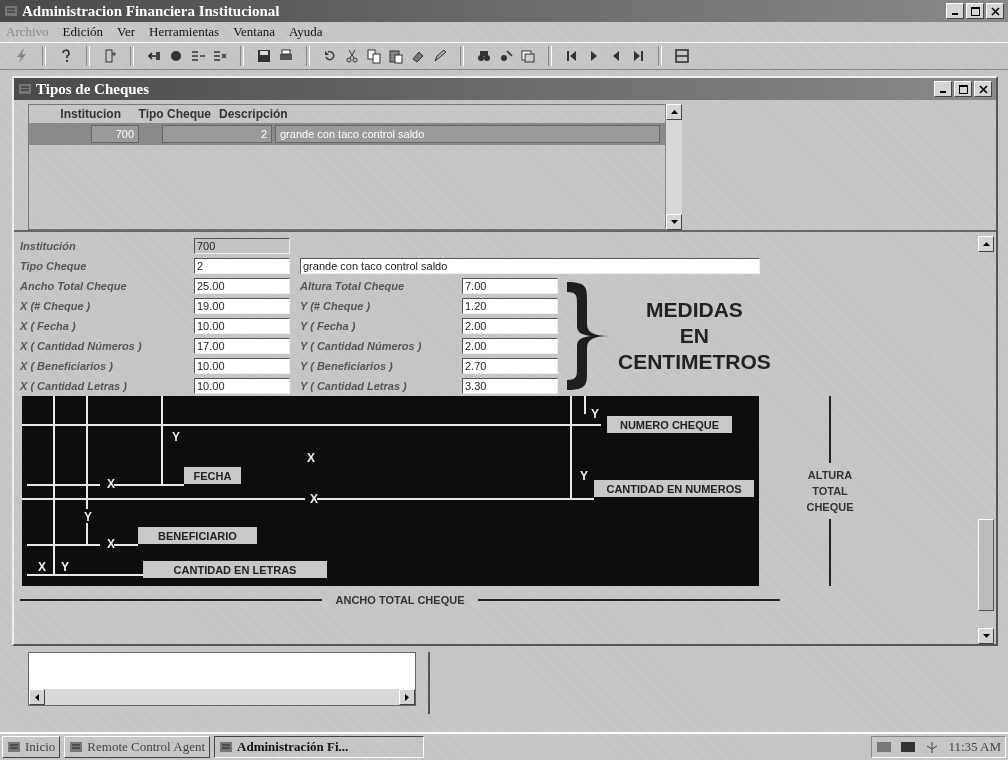  What do you see at coordinates (222, 679) in the screenshot?
I see `list-box` at bounding box center [222, 679].